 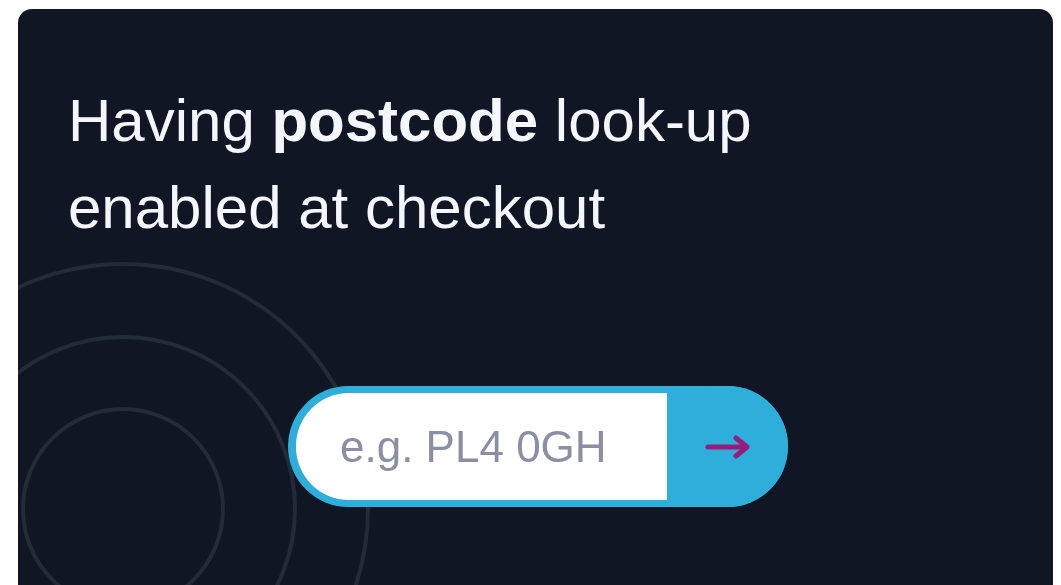 What do you see at coordinates (538, 446) in the screenshot?
I see `postcode-field: e.g. PL4 0GH` at bounding box center [538, 446].